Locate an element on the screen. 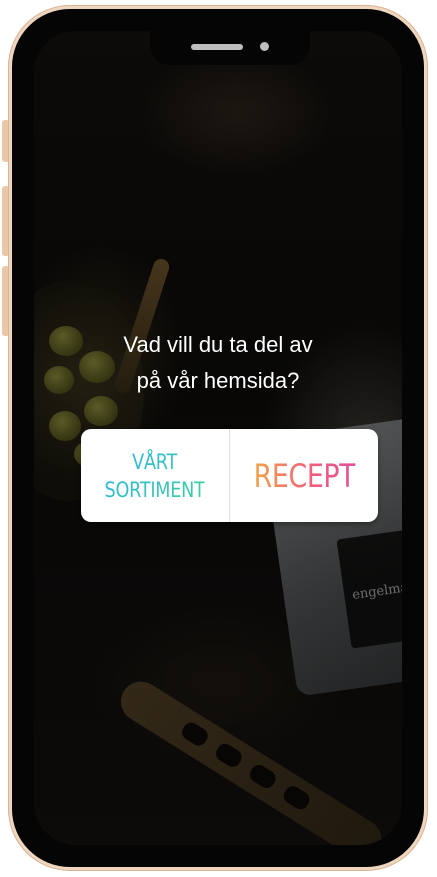 This screenshot has height=877, width=437. front-camera-icon is located at coordinates (264, 46).